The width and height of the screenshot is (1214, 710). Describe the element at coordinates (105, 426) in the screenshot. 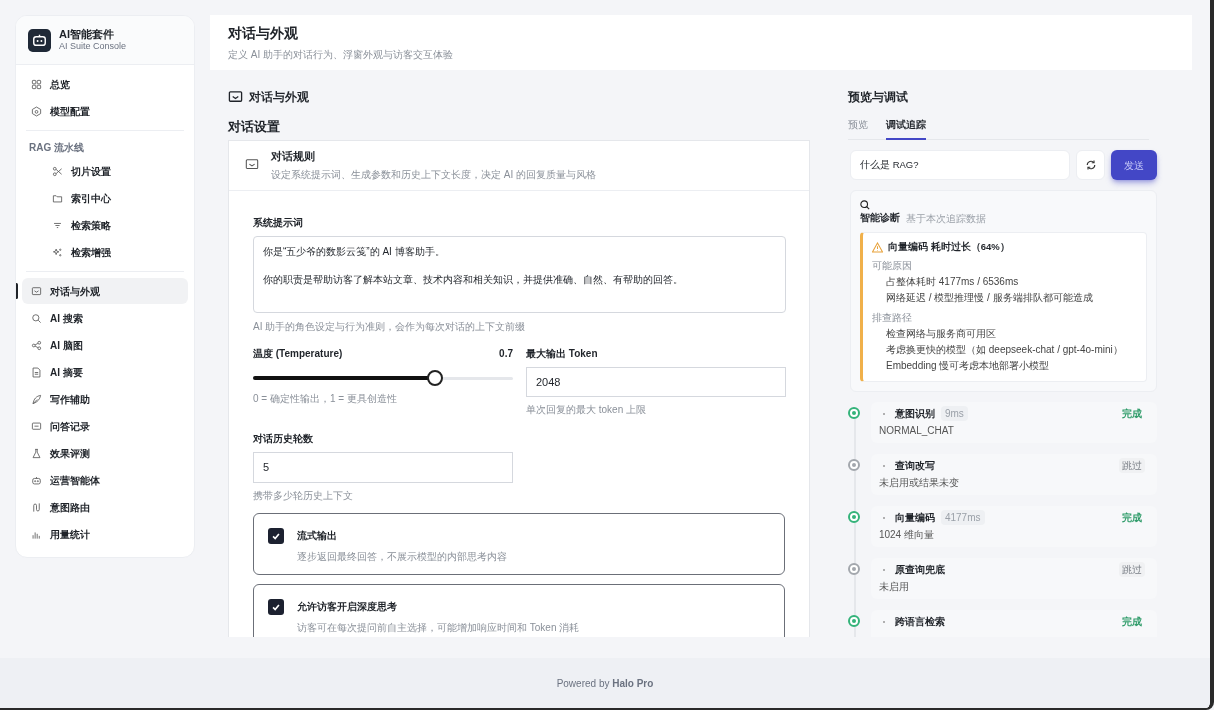

I see `sidebar-item: 问答记录` at that location.